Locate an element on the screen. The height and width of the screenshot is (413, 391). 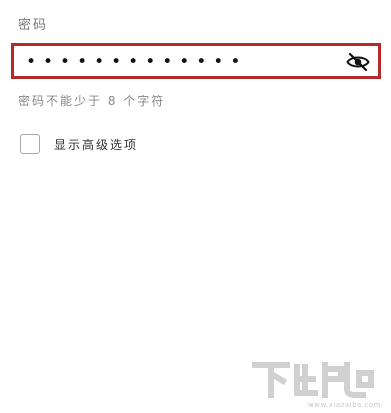
password-value: ••••••••••••• is located at coordinates (136, 62).